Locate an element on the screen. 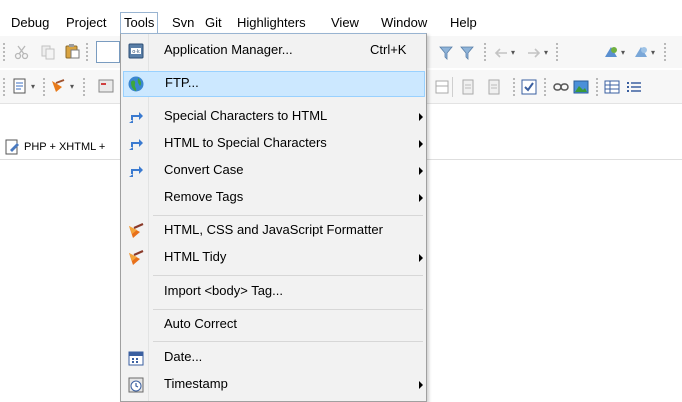 The image size is (682, 402). menu-item-label: Timestamp is located at coordinates (196, 383).